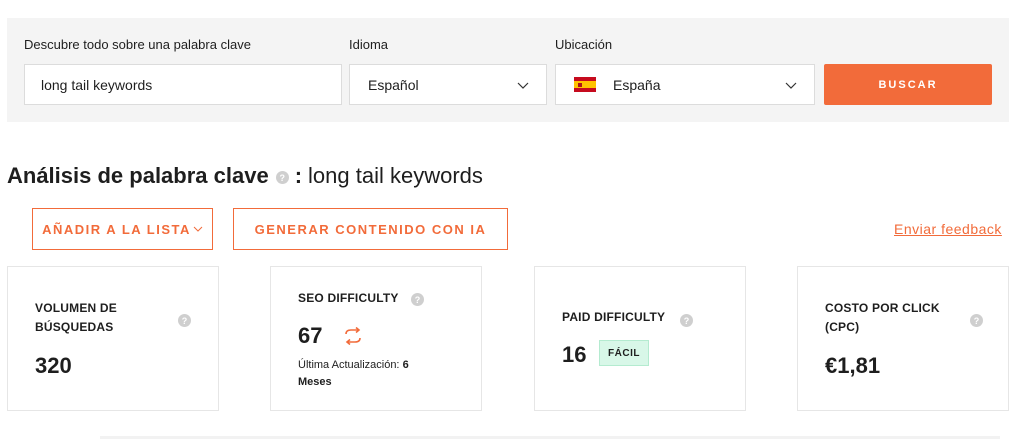 Image resolution: width=1024 pixels, height=439 pixels. I want to click on language-select-value: Español, so click(393, 84).